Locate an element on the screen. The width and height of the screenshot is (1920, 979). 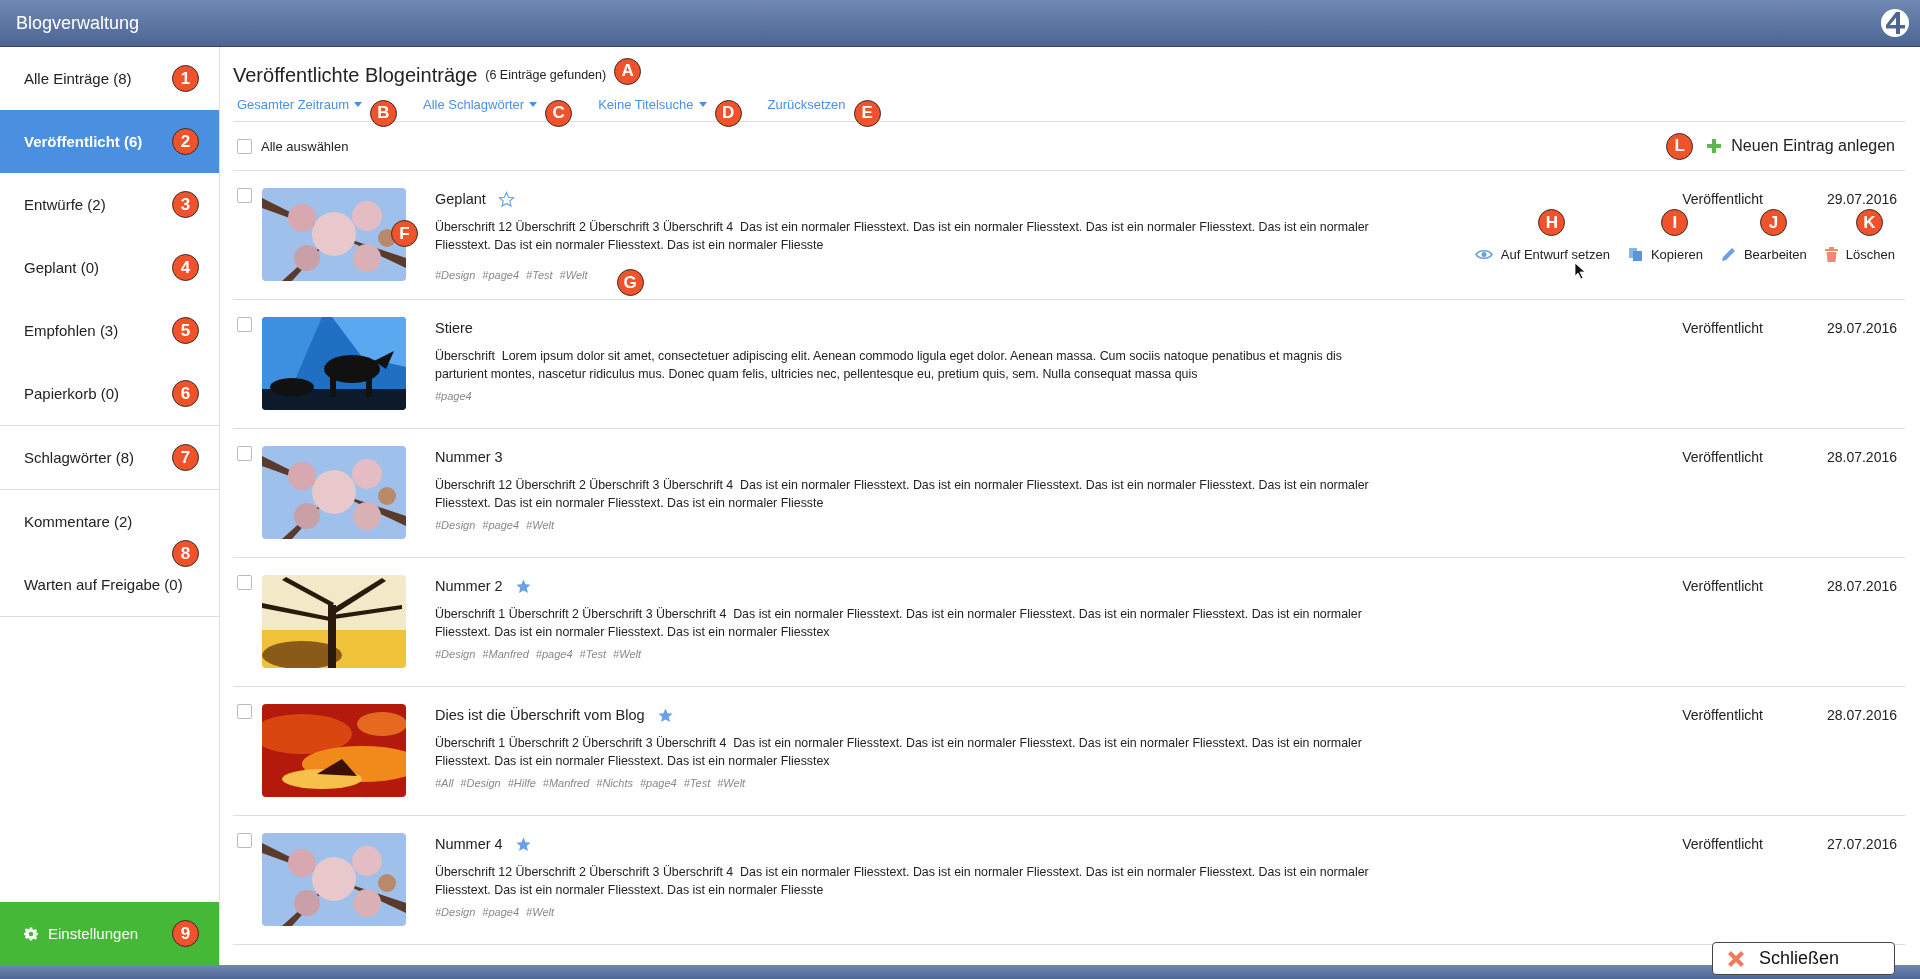
callout-marker: 7 is located at coordinates (185, 457).